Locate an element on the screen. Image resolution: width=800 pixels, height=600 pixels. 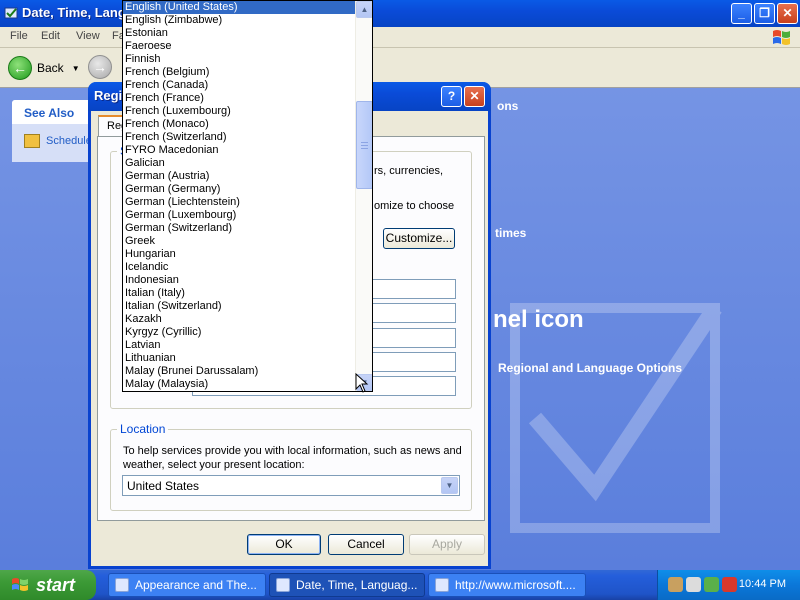
dropdown-option: French (Luxembourg) is located at coordinates (239, 111).